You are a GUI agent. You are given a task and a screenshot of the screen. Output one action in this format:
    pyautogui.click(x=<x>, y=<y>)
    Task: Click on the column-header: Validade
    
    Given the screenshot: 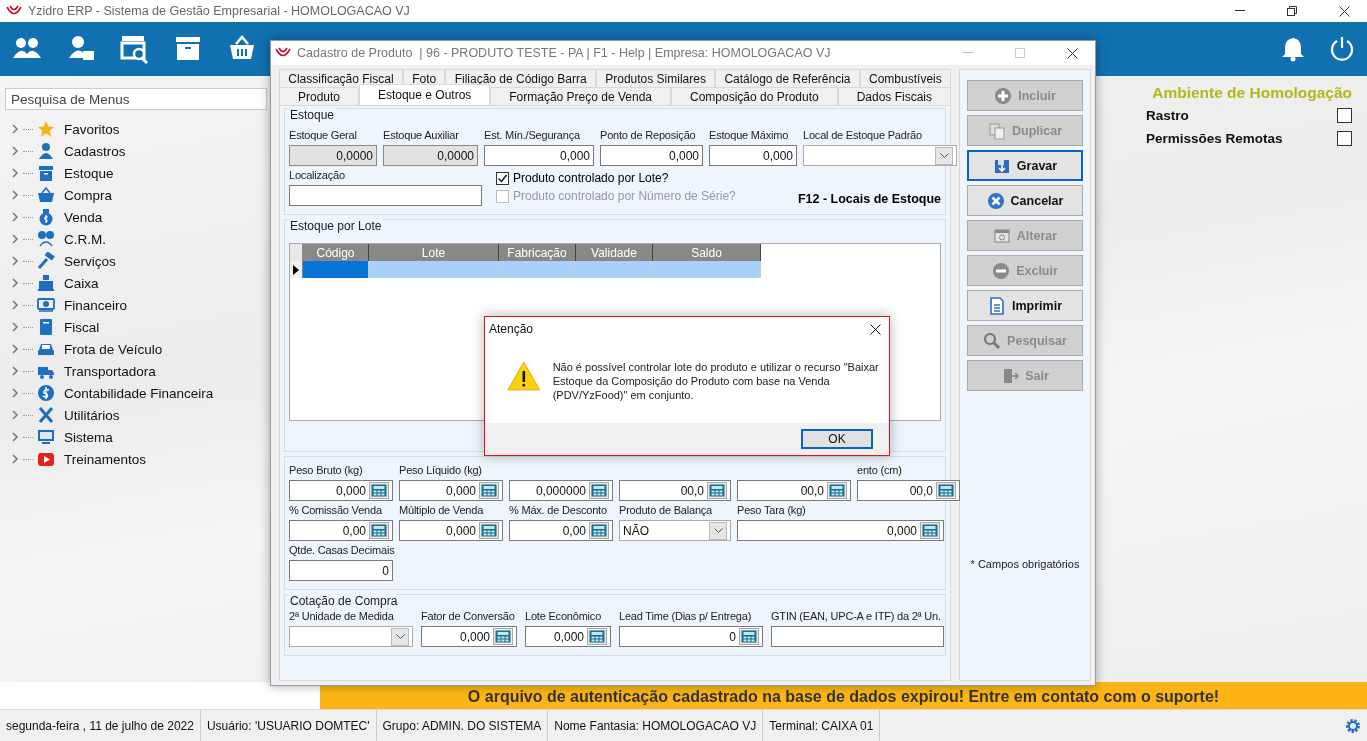 What is the action you would take?
    pyautogui.click(x=614, y=252)
    